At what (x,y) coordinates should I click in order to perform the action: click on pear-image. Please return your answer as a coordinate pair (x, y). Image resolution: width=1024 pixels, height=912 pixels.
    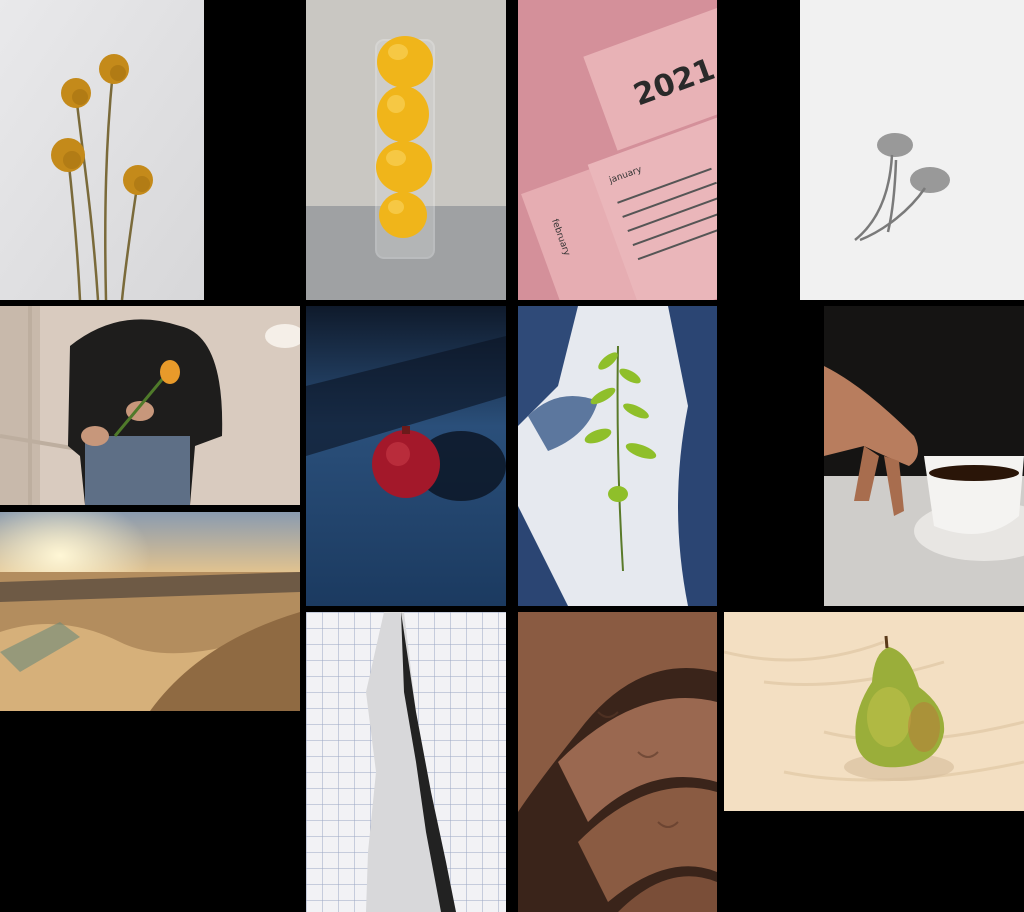
    Looking at the image, I should click on (874, 711).